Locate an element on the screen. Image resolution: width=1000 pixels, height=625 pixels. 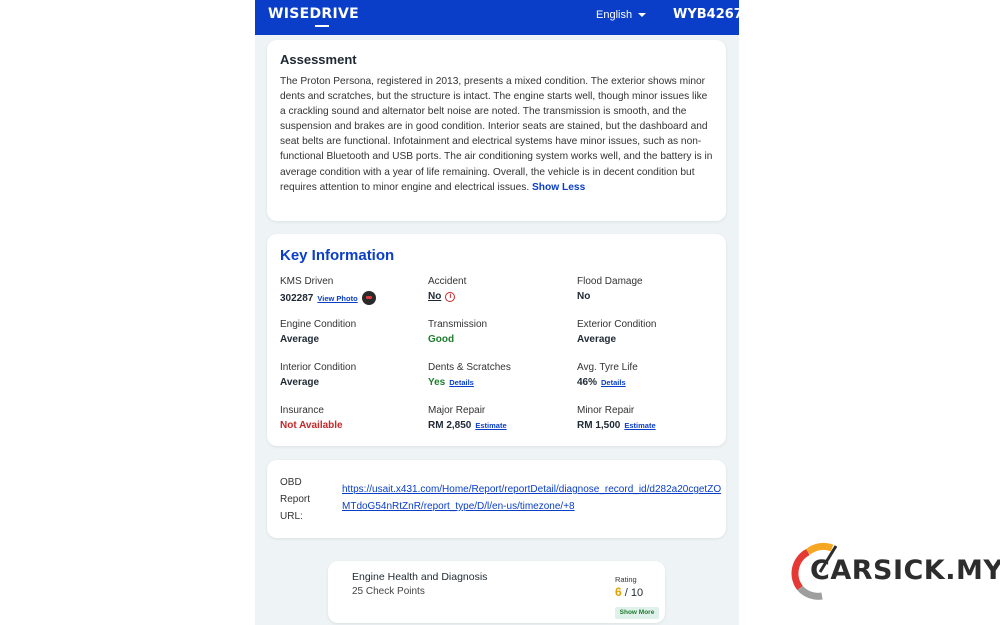
tyre-details-link: Details is located at coordinates (613, 382).